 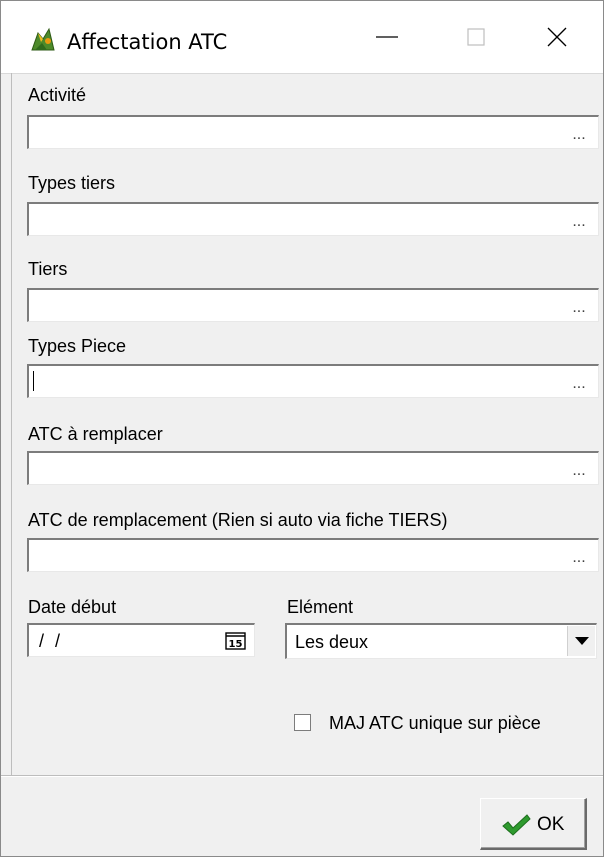 I want to click on types-tiers-label: Types tiers, so click(x=72, y=183).